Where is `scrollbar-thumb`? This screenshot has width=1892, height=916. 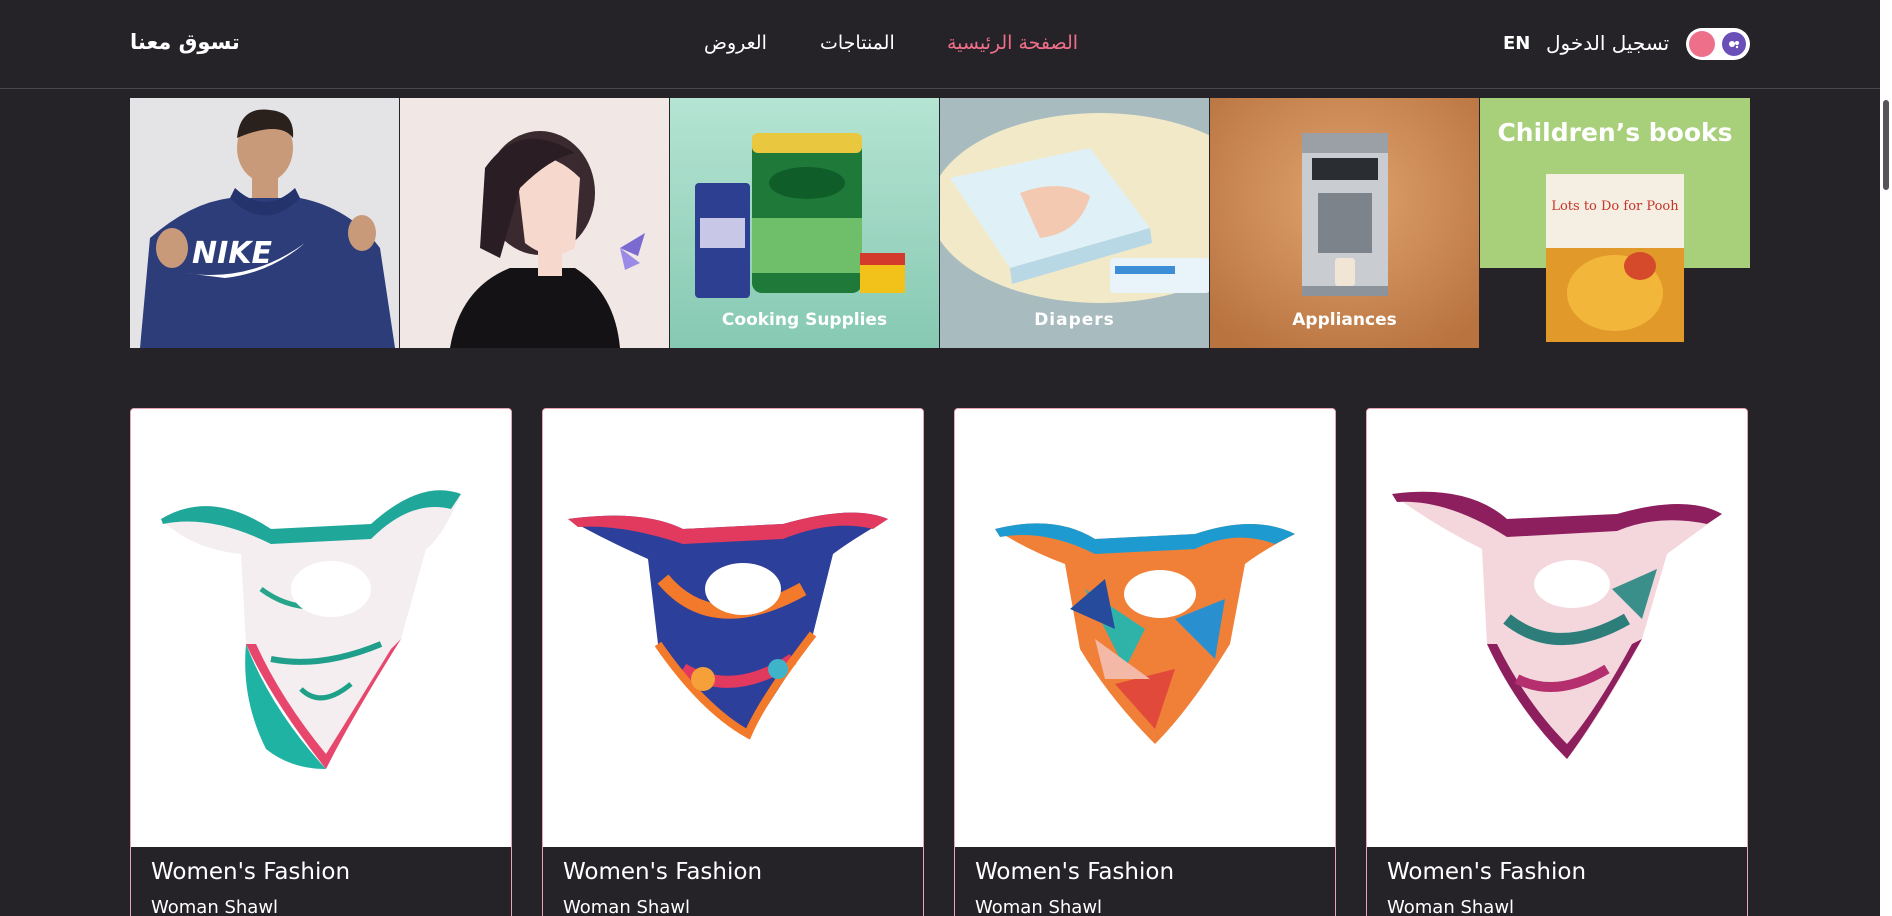
scrollbar-thumb is located at coordinates (1886, 145).